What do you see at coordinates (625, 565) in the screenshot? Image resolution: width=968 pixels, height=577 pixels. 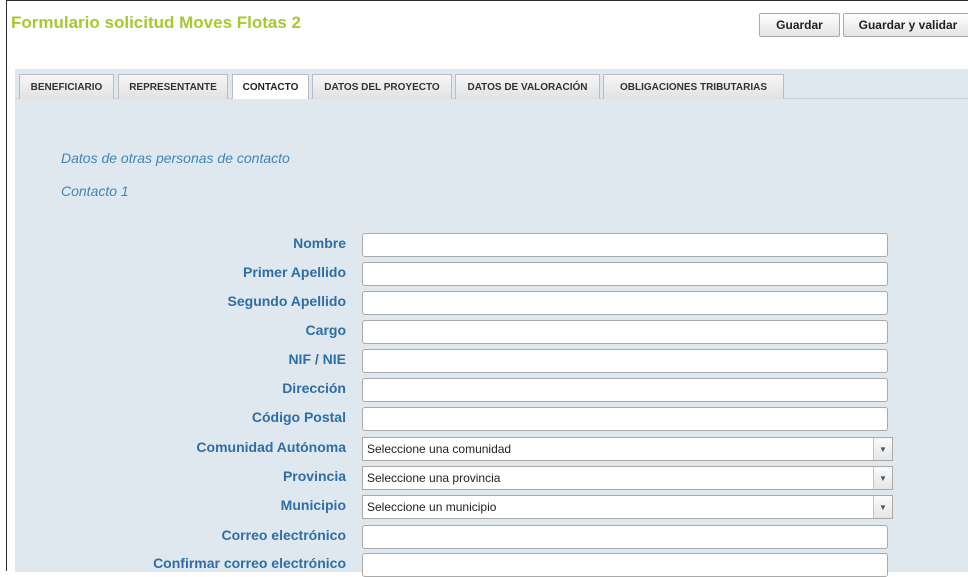 I see `confirm-email-field` at bounding box center [625, 565].